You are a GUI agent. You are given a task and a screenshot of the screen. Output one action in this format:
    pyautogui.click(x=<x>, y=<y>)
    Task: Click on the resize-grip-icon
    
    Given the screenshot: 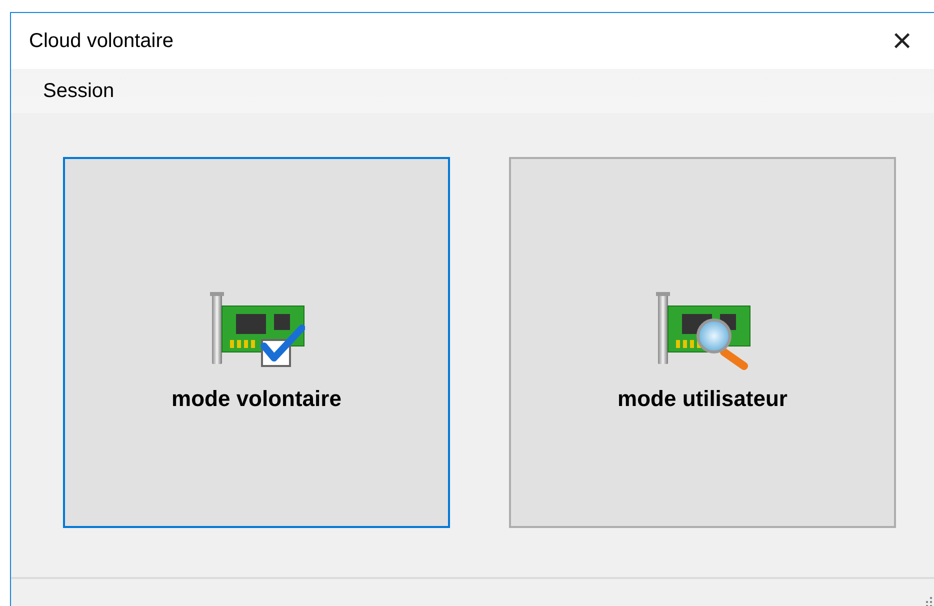 What is the action you would take?
    pyautogui.click(x=929, y=601)
    